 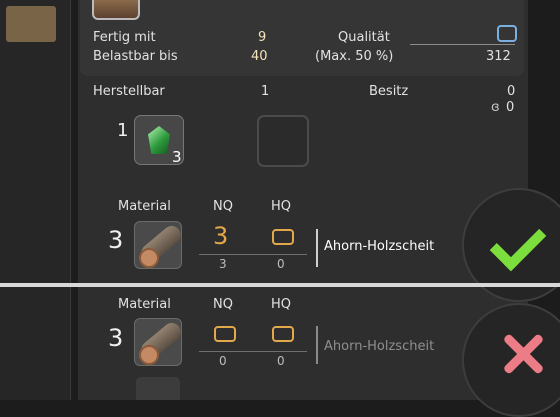 What do you see at coordinates (116, 240) in the screenshot?
I see `material-required: 3` at bounding box center [116, 240].